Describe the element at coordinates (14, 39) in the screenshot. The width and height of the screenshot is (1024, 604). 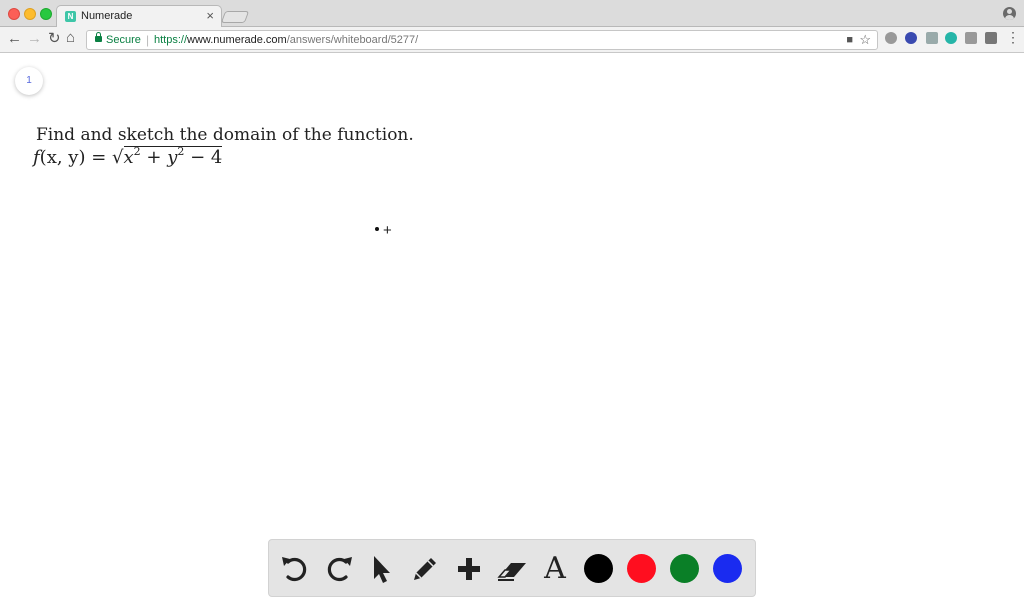
I see `back-arrow-icon: ←` at that location.